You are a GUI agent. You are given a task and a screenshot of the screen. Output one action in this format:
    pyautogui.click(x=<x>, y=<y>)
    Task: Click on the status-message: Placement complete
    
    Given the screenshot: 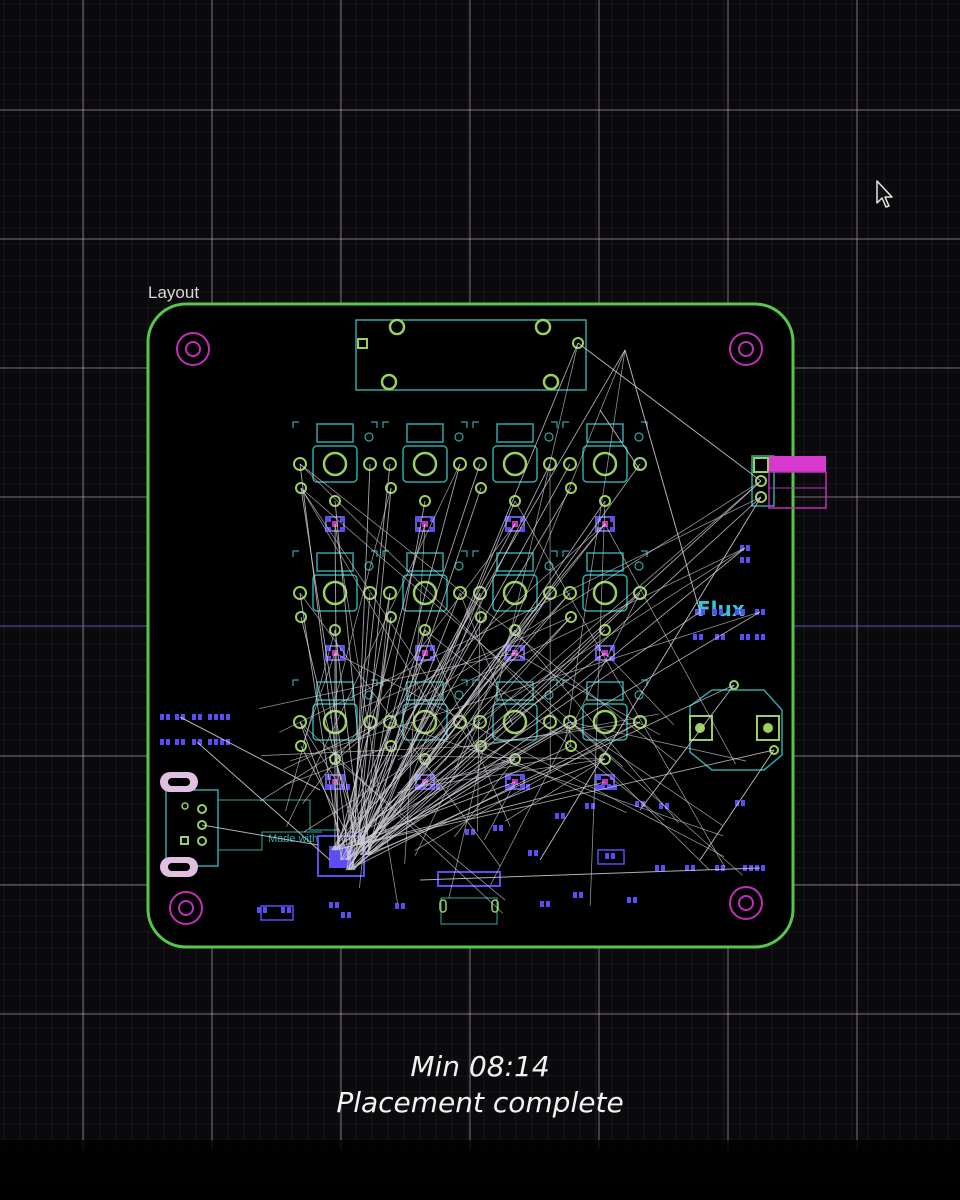 What is the action you would take?
    pyautogui.click(x=480, y=1102)
    